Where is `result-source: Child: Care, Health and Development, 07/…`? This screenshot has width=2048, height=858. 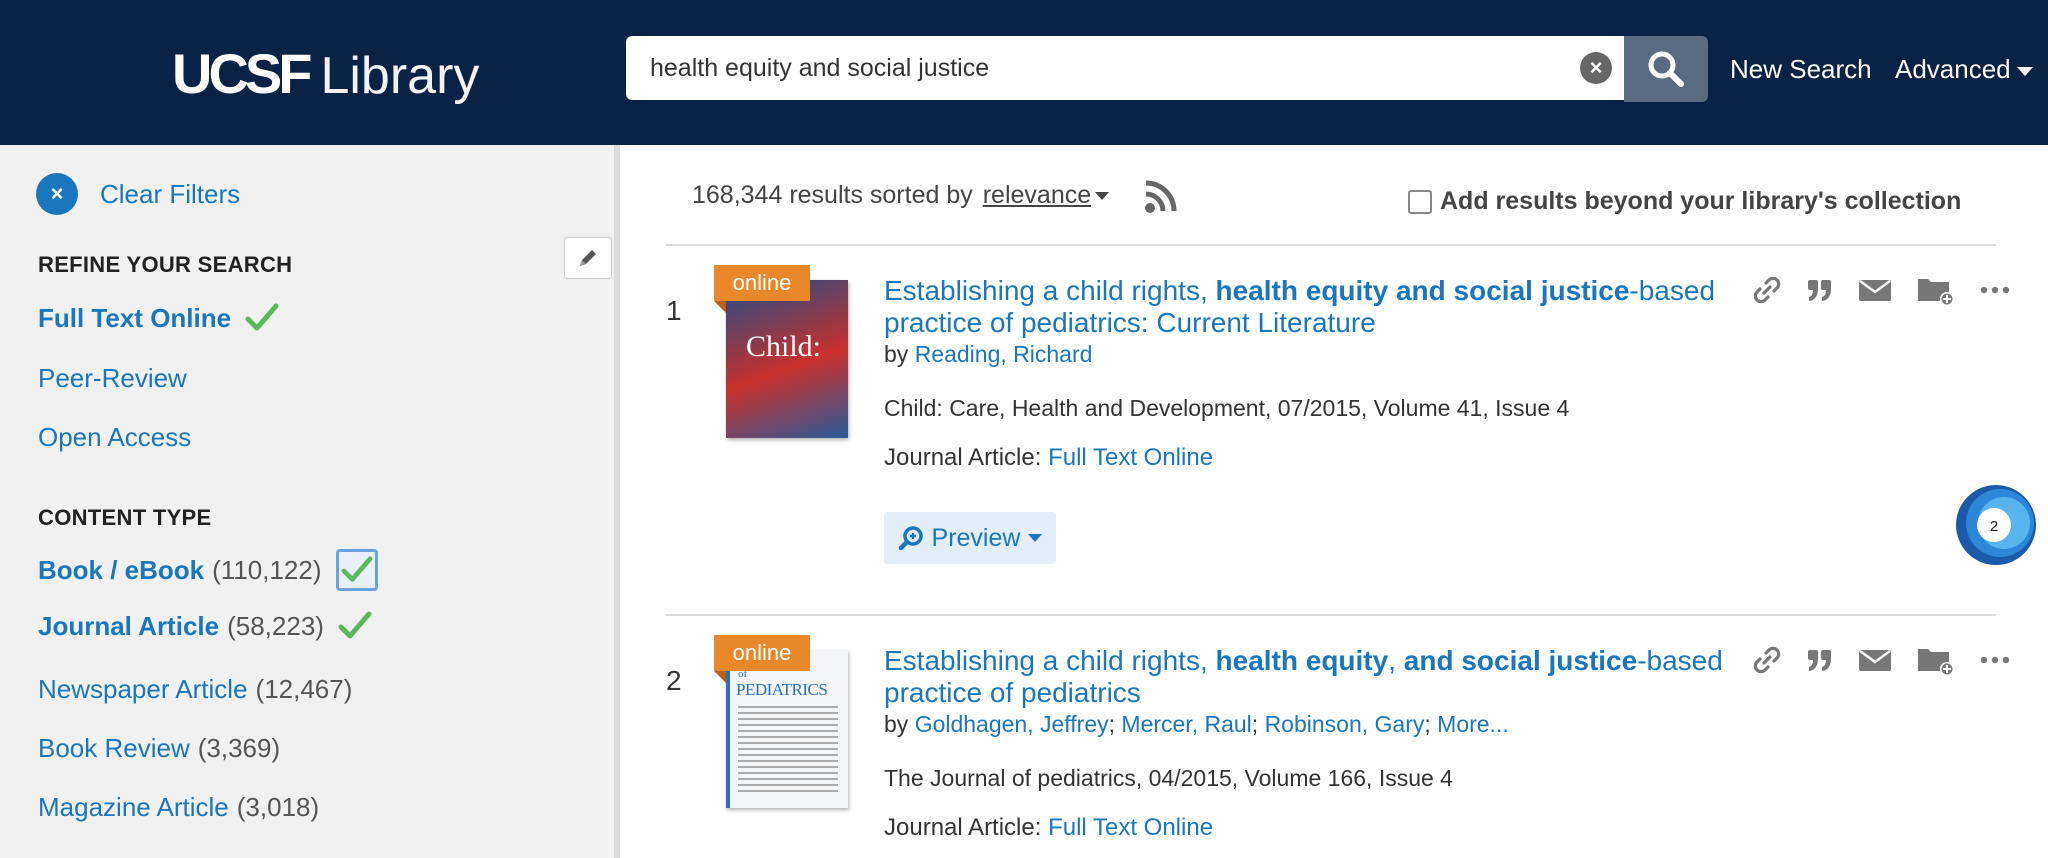
result-source: Child: Care, Health and Development, 07/… is located at coordinates (1227, 408).